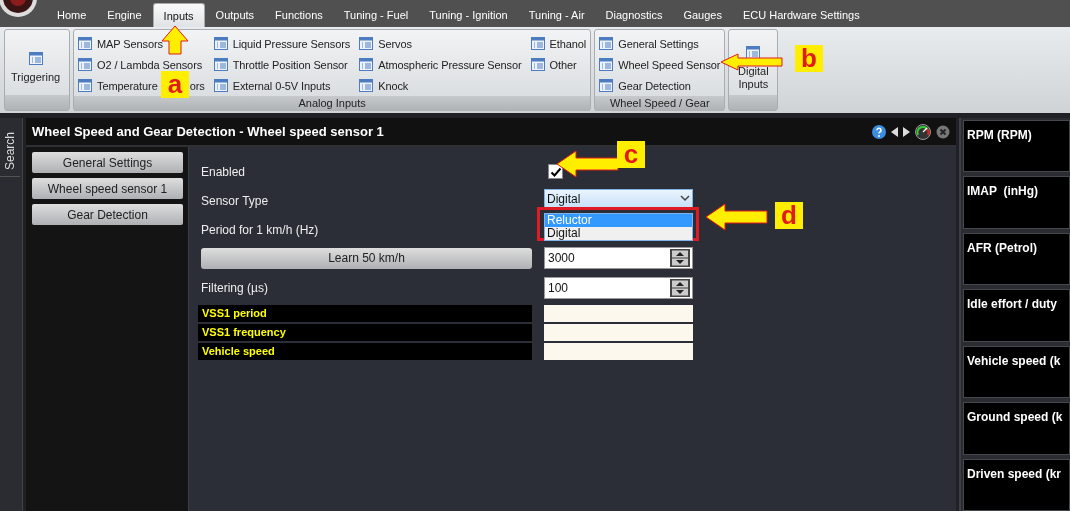 The image size is (1070, 511). Describe the element at coordinates (376, 15) in the screenshot. I see `menu-tab: Tuning - Fuel` at that location.